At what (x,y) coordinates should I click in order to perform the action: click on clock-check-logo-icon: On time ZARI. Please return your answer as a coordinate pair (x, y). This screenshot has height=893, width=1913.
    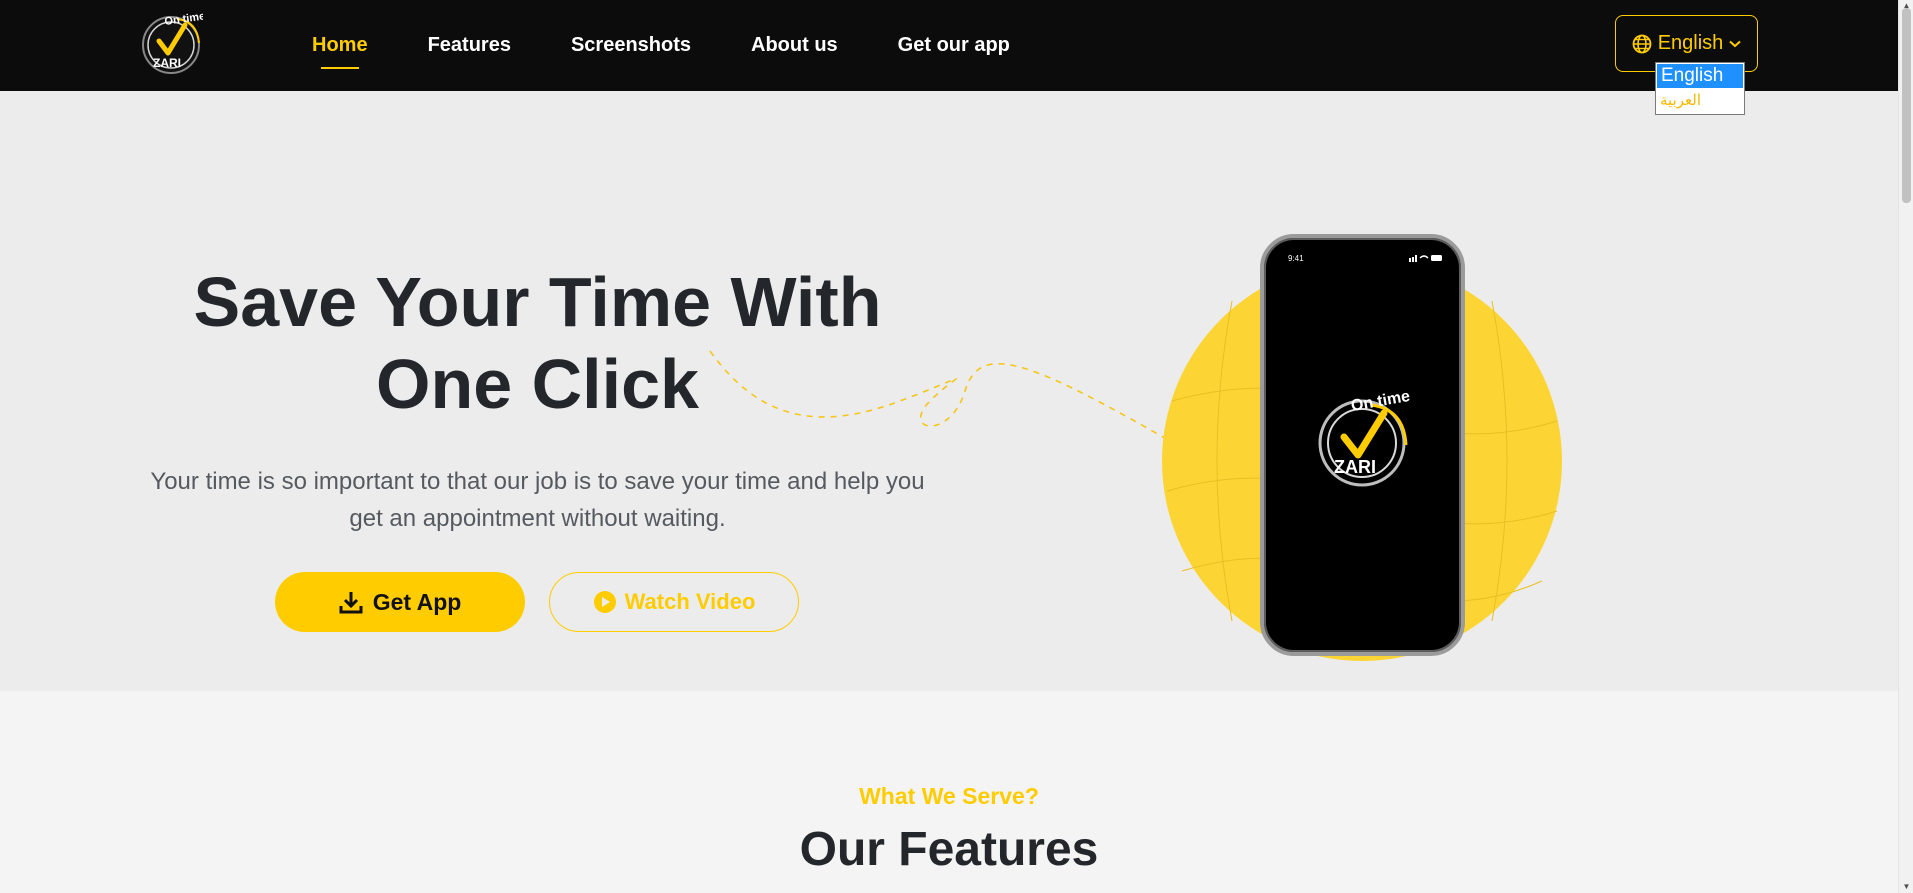
    Looking at the image, I should click on (174, 42).